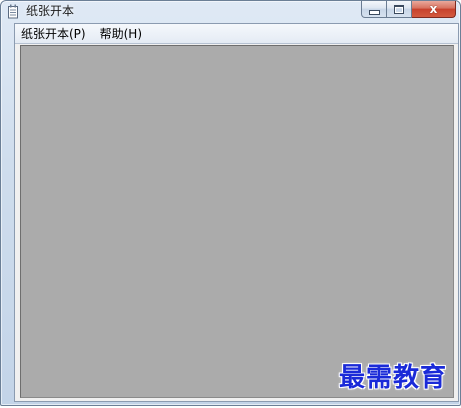  I want to click on notepad-icon, so click(13, 11).